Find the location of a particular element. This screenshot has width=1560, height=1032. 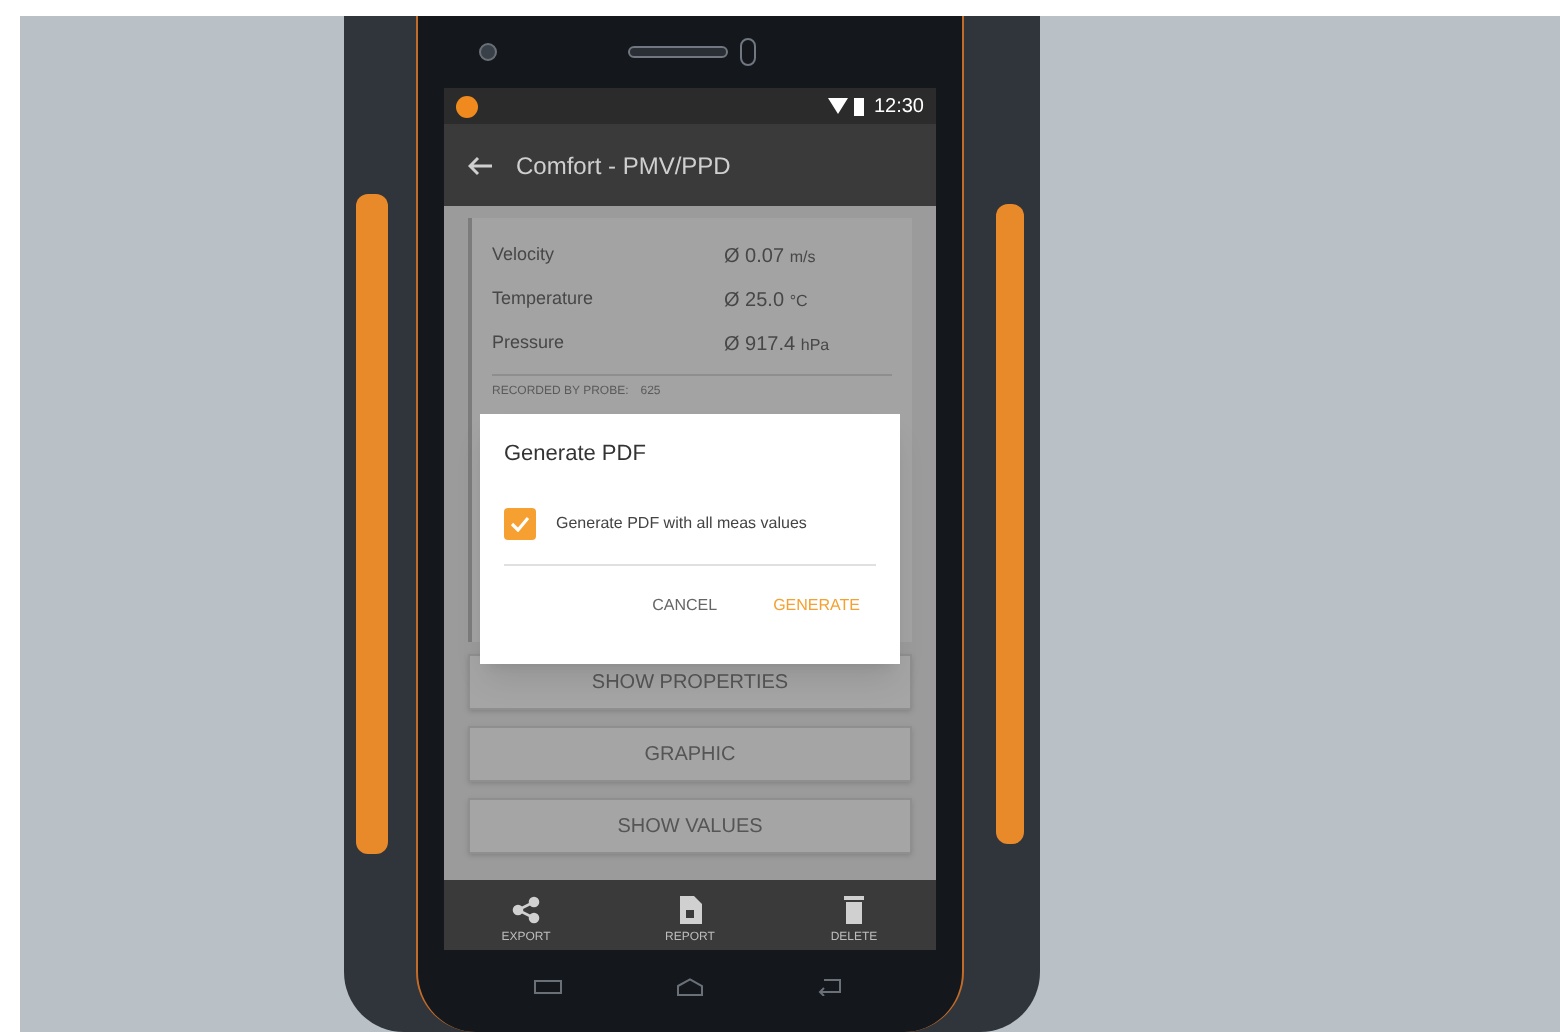

dialog-title: Generate PDF is located at coordinates (576, 455).